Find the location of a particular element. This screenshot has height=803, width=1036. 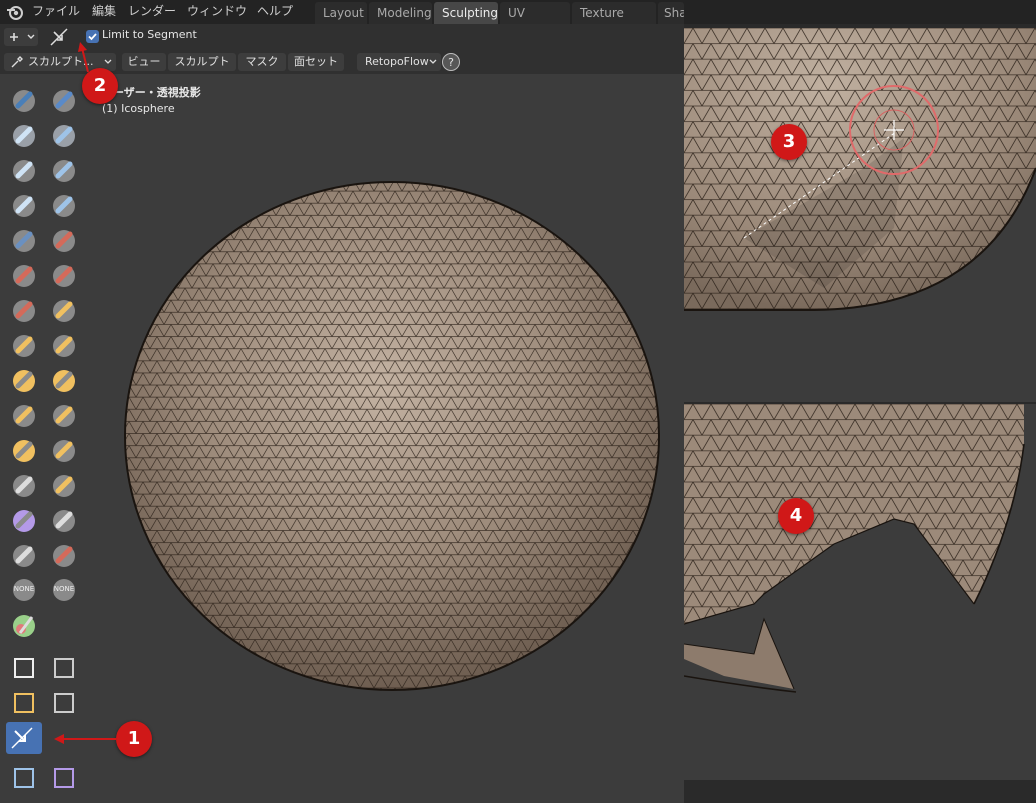

before-cut-image is located at coordinates (860, 186).